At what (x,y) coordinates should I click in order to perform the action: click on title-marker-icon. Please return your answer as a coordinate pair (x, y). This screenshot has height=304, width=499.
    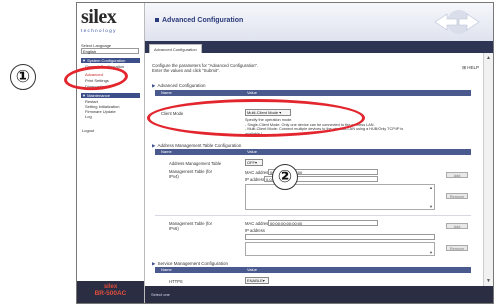
    Looking at the image, I should click on (157, 20).